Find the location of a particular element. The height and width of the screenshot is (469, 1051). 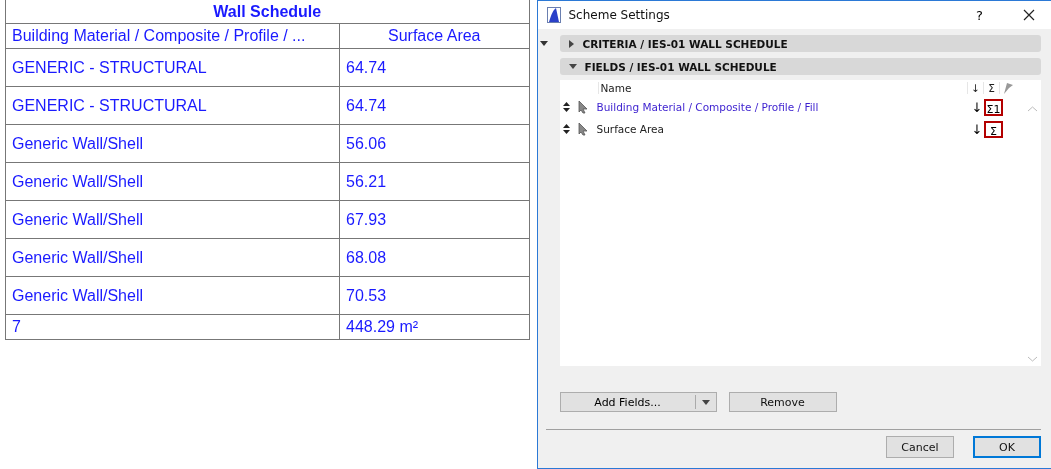

close-icon is located at coordinates (1029, 15).